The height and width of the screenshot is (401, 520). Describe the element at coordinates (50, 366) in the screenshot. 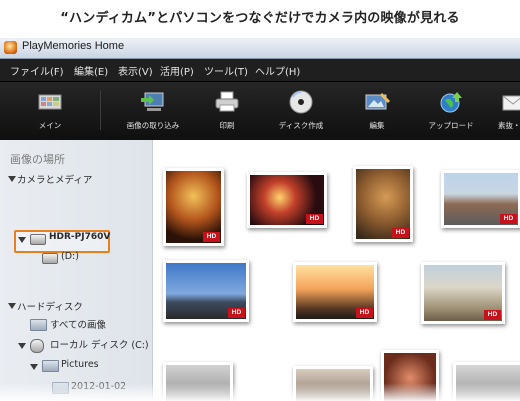

I see `folder-icon` at that location.